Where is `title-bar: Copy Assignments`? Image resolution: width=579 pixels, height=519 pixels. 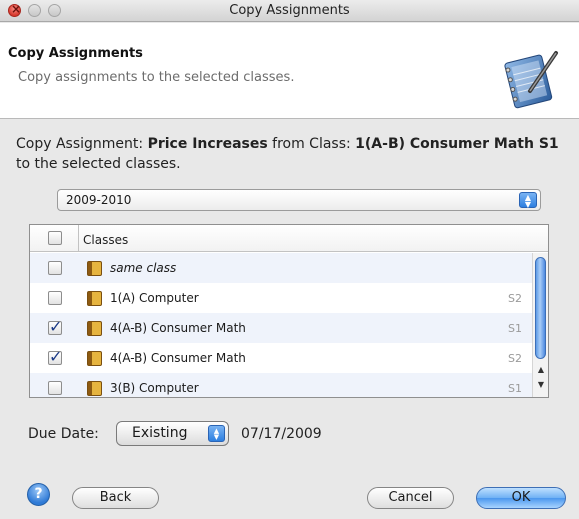
title-bar: Copy Assignments is located at coordinates (289, 11).